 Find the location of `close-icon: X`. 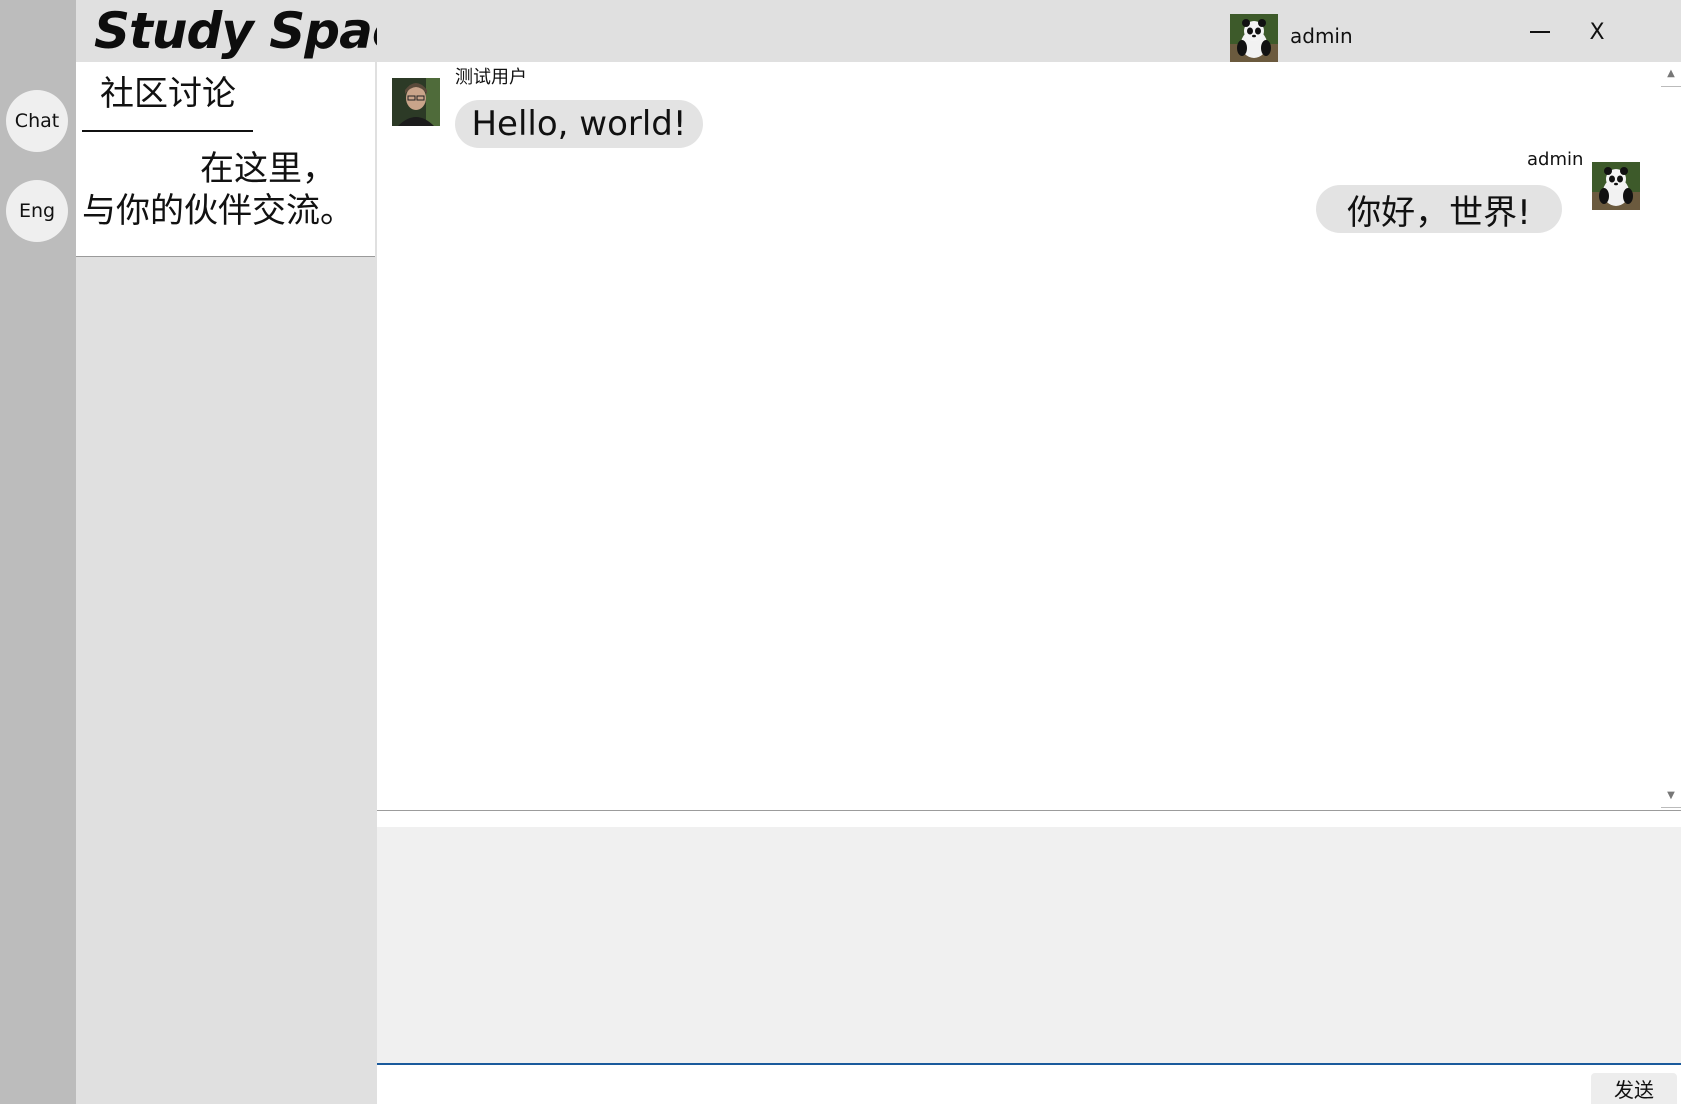

close-icon: X is located at coordinates (1597, 32).